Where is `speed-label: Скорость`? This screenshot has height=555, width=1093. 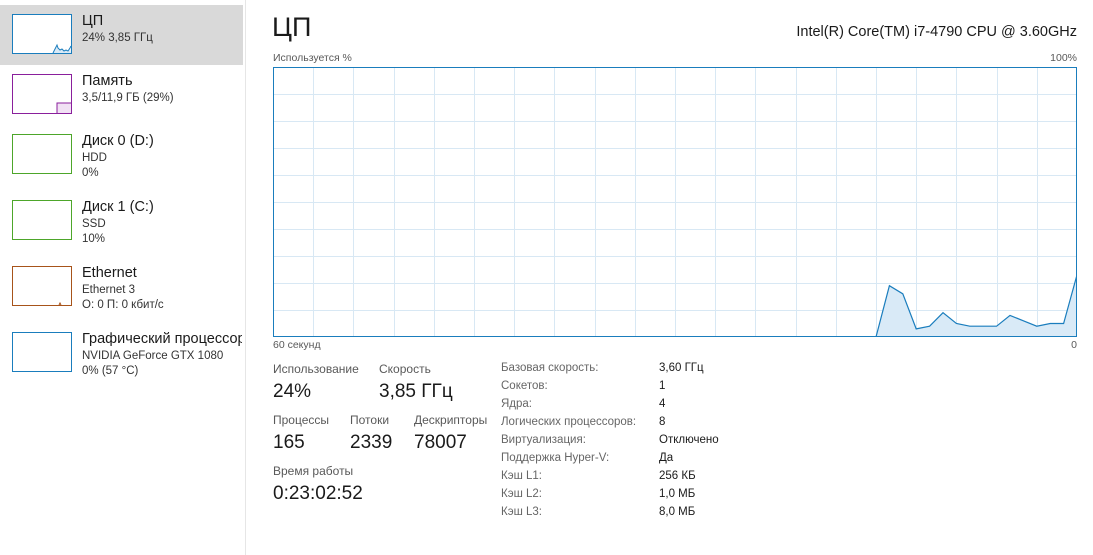 speed-label: Скорость is located at coordinates (405, 369).